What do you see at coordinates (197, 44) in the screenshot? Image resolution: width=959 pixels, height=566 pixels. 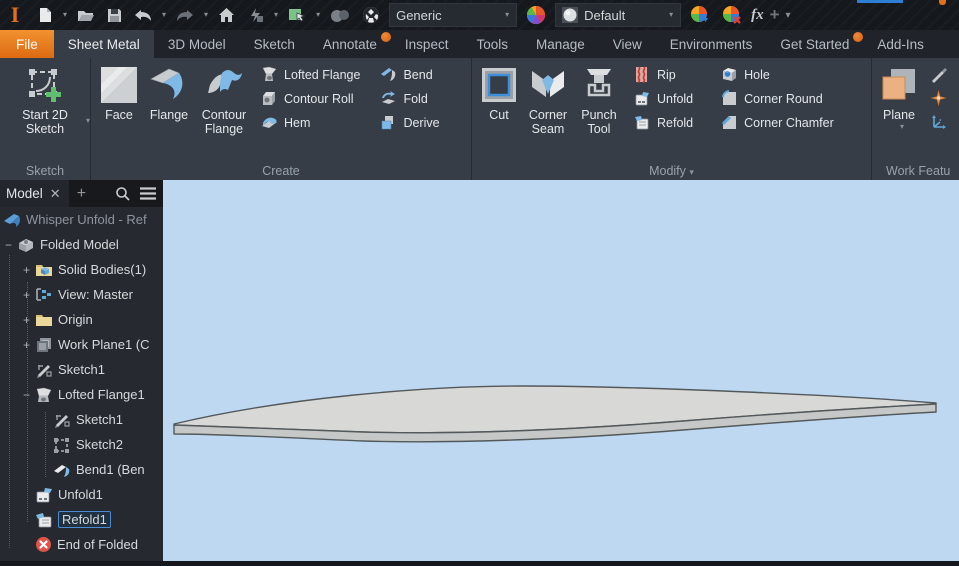 I see `tab-3d-model: 3D Model` at bounding box center [197, 44].